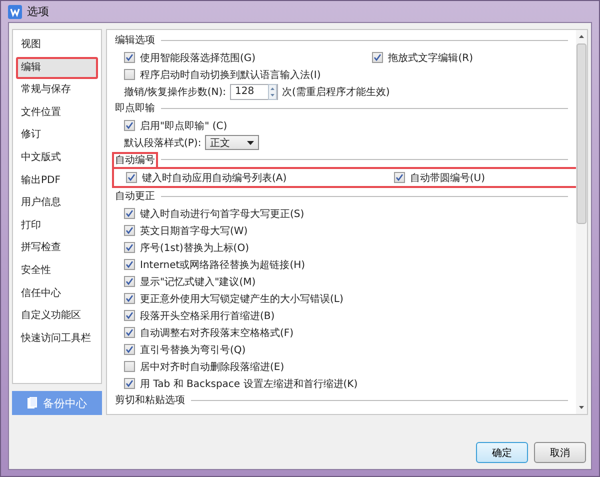  I want to click on checkbox: 更正意外使用大写锁定键产生的大小写错误(L), so click(234, 299).